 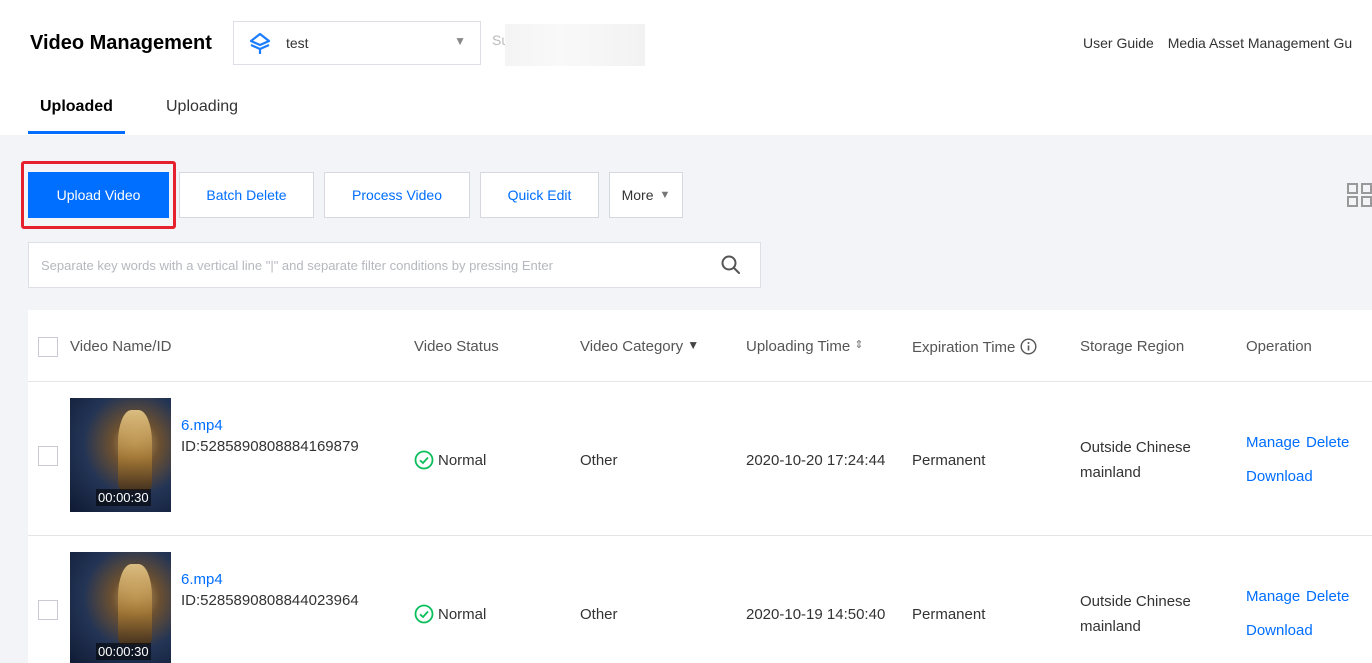 I want to click on sort-icon: ⇕, so click(x=858, y=345).